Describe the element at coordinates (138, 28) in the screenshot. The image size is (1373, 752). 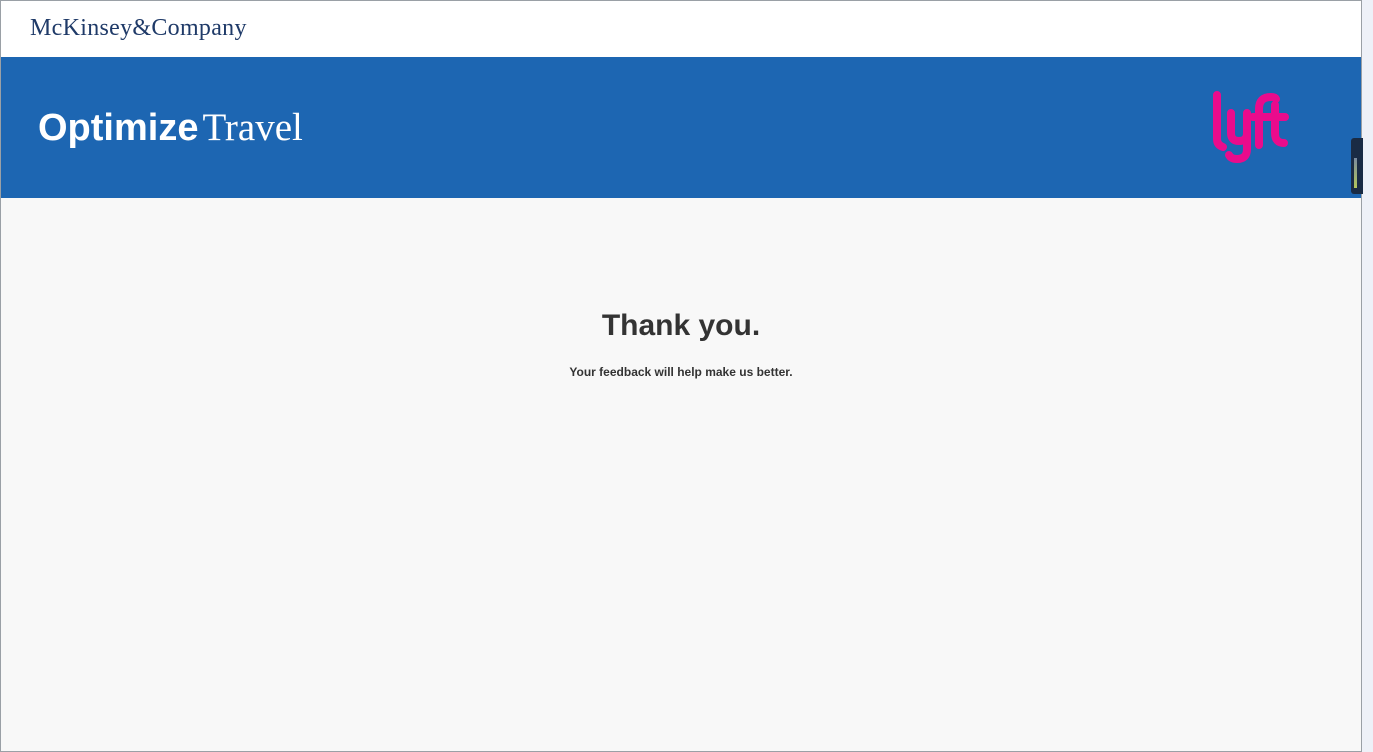
I see `company-logo: McKinsey&Company` at that location.